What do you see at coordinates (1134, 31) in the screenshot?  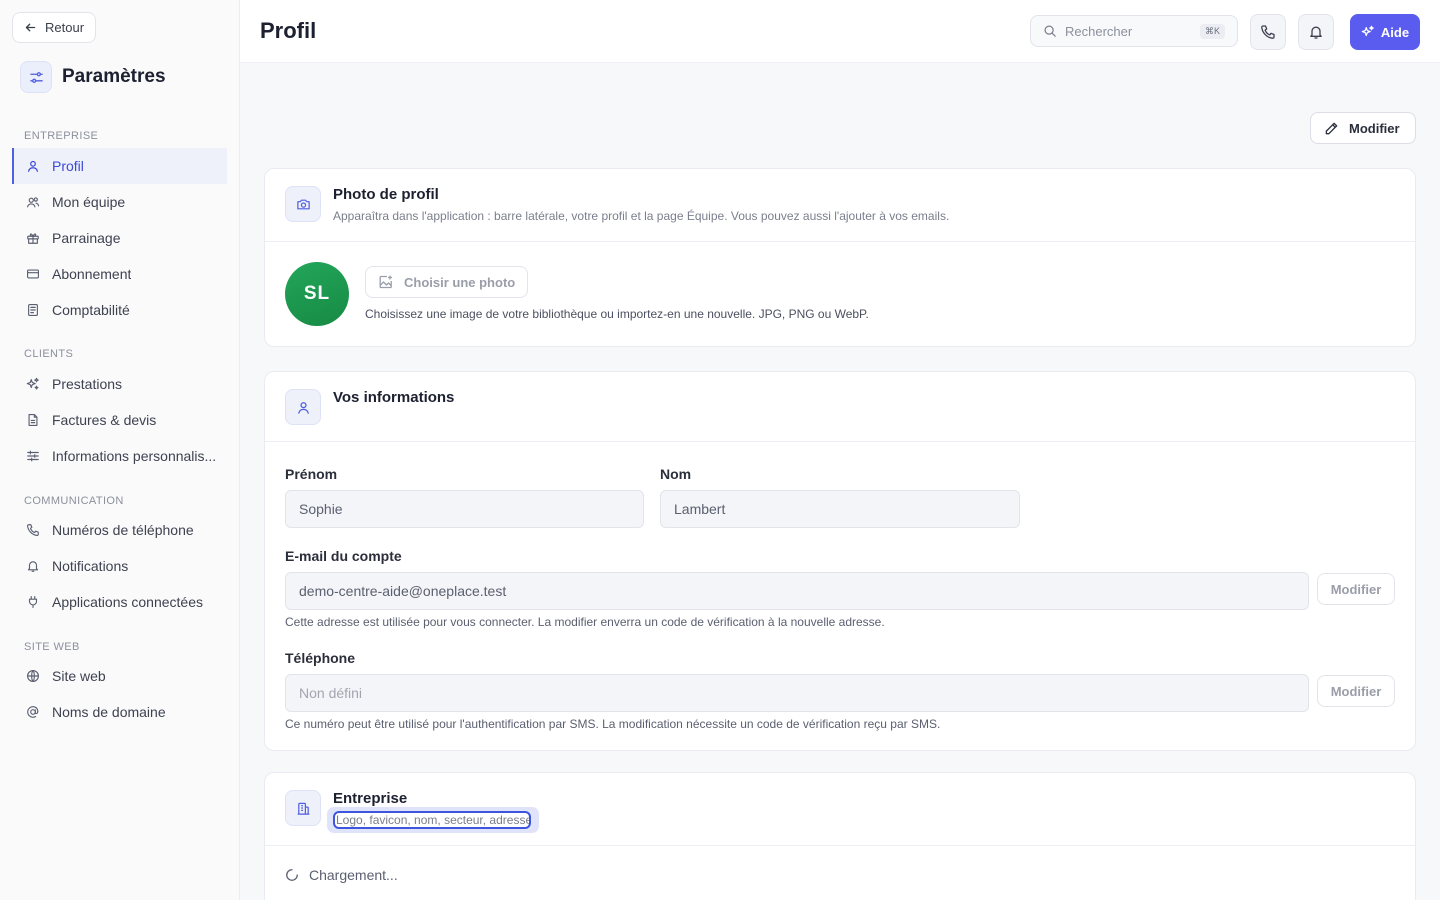 I see `search-input: Rechercher ⌘K` at bounding box center [1134, 31].